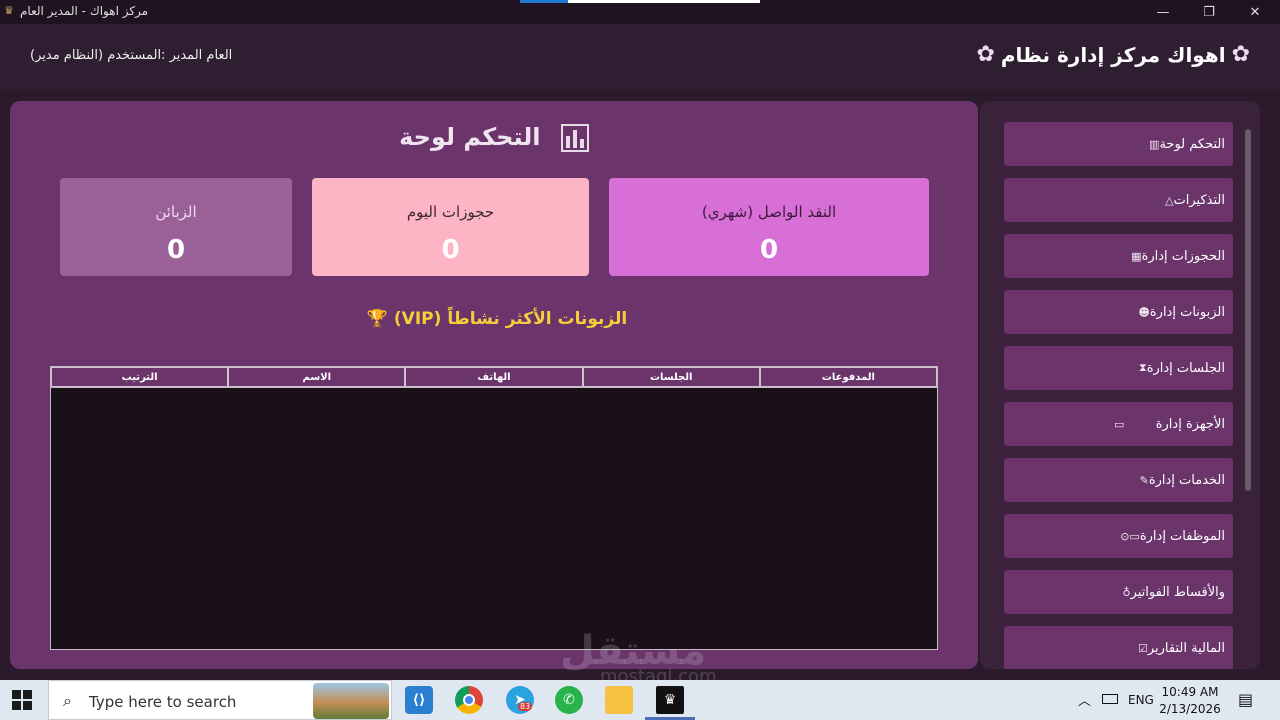 The image size is (1280, 720). Describe the element at coordinates (574, 138) in the screenshot. I see `chart-icon` at that location.